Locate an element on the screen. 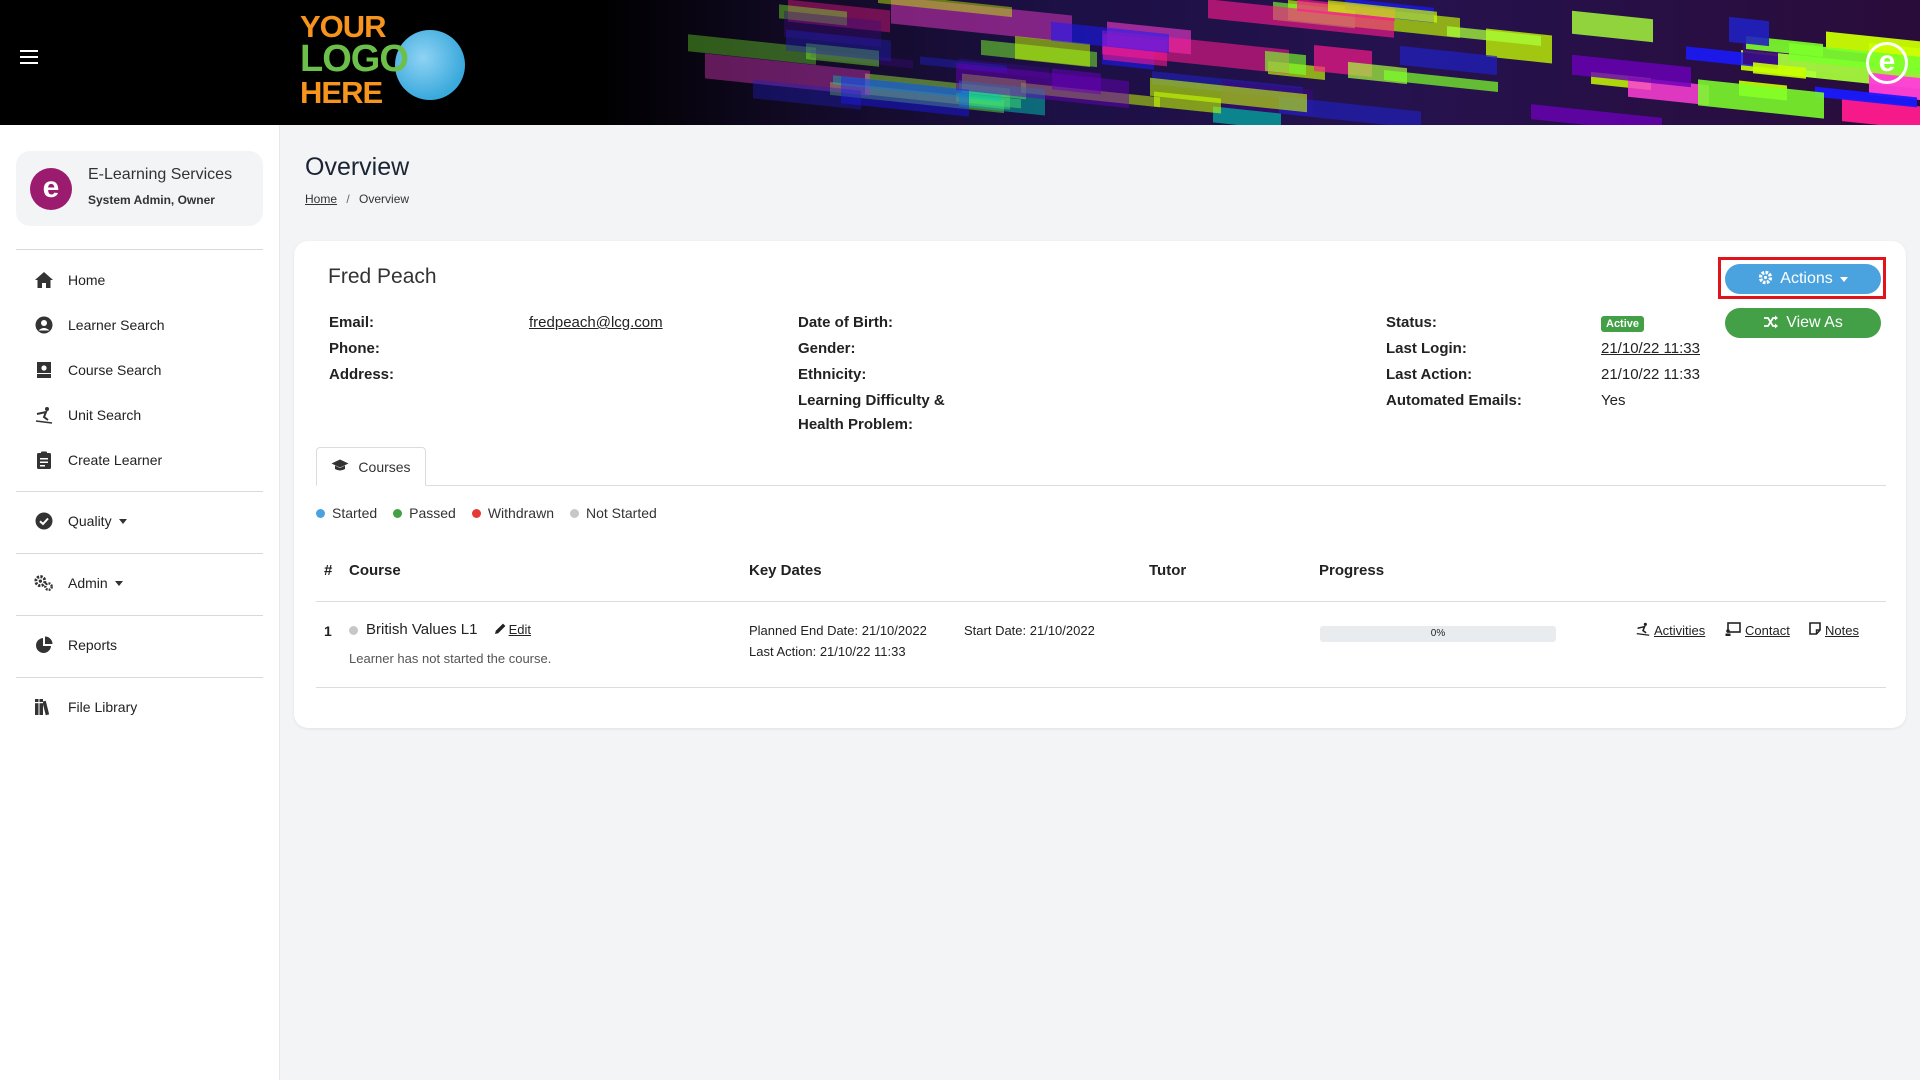 This screenshot has width=1920, height=1080. last-login-link: 21/10/22 11:33 is located at coordinates (1650, 348).